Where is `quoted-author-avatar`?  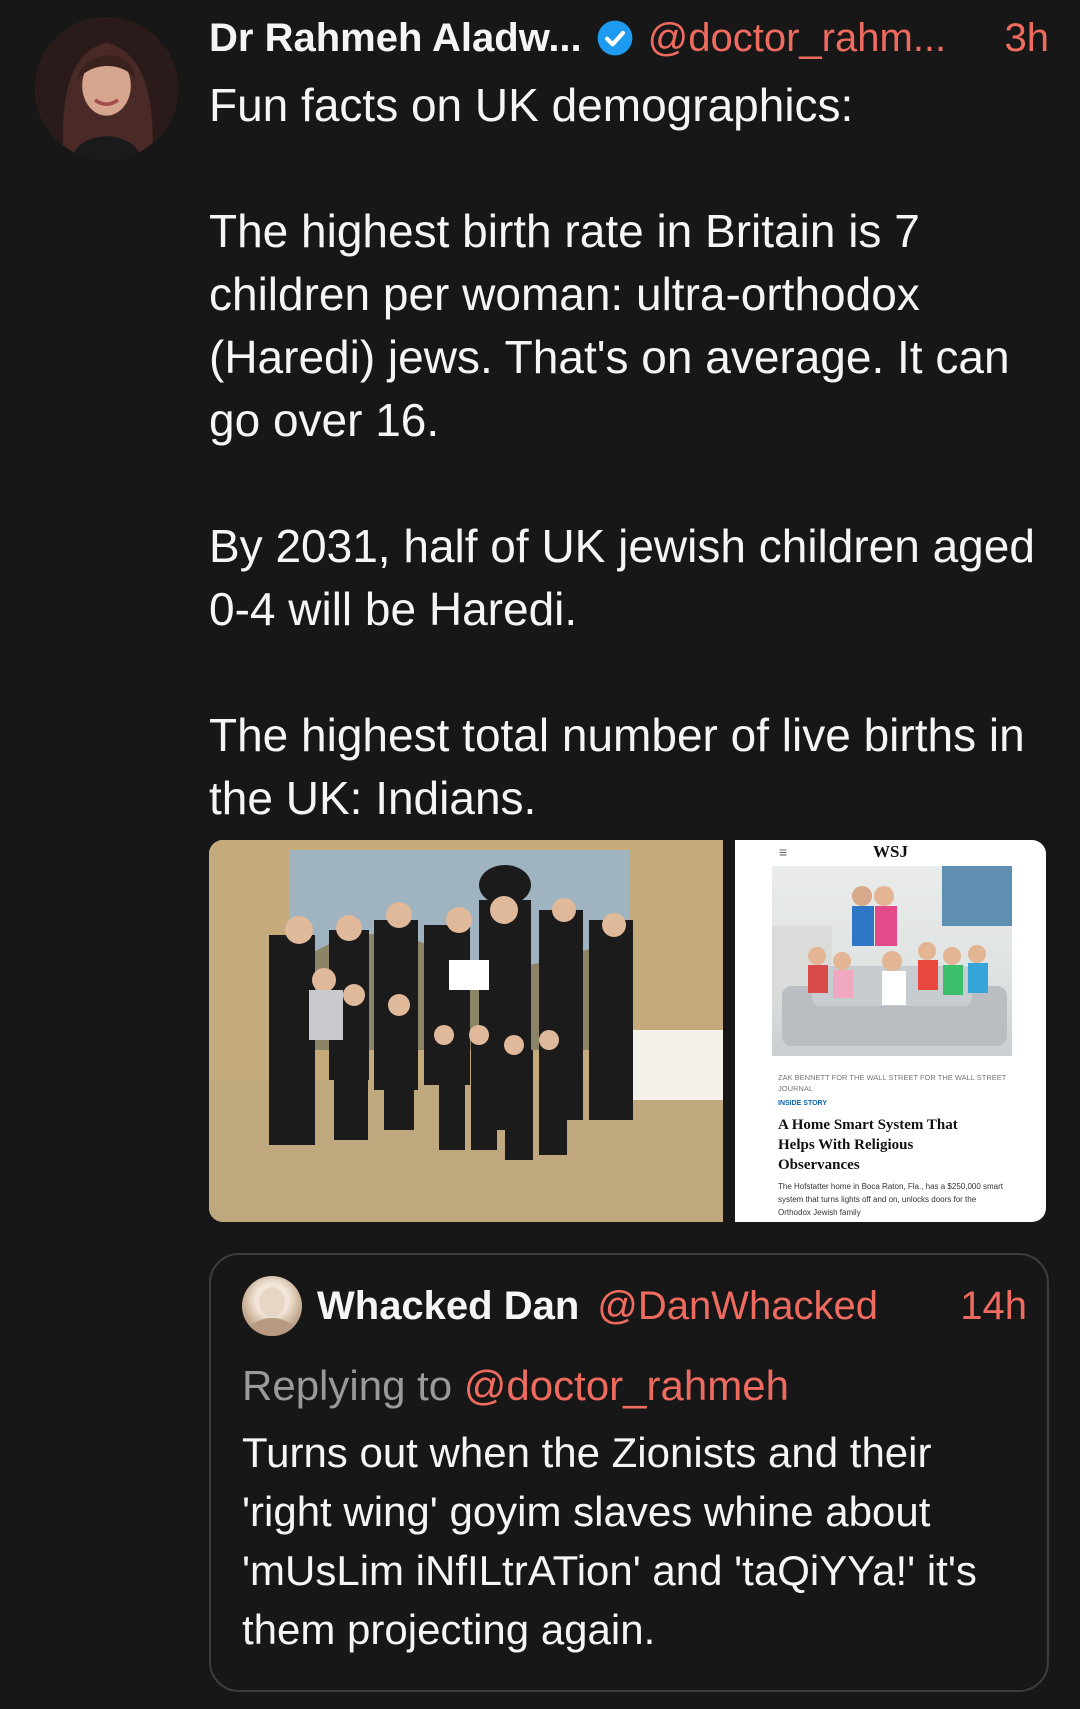 quoted-author-avatar is located at coordinates (272, 1306).